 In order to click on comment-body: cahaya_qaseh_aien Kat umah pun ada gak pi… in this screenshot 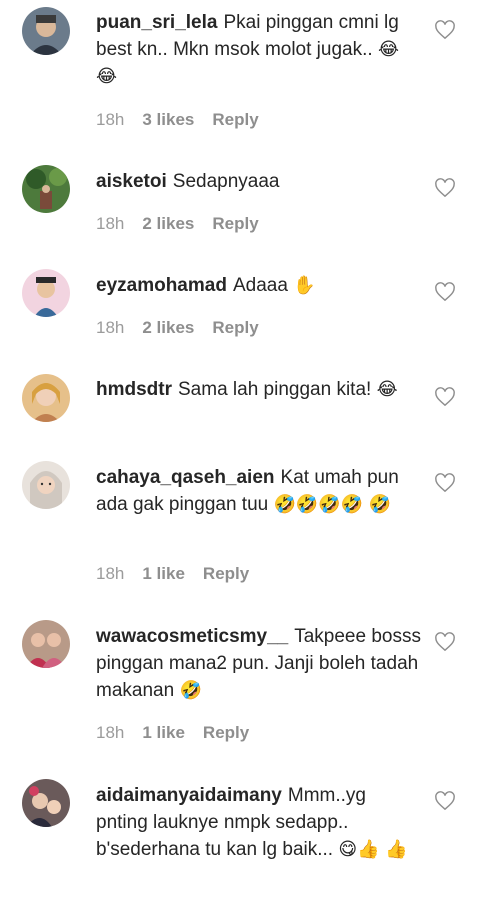, I will do `click(258, 491)`.